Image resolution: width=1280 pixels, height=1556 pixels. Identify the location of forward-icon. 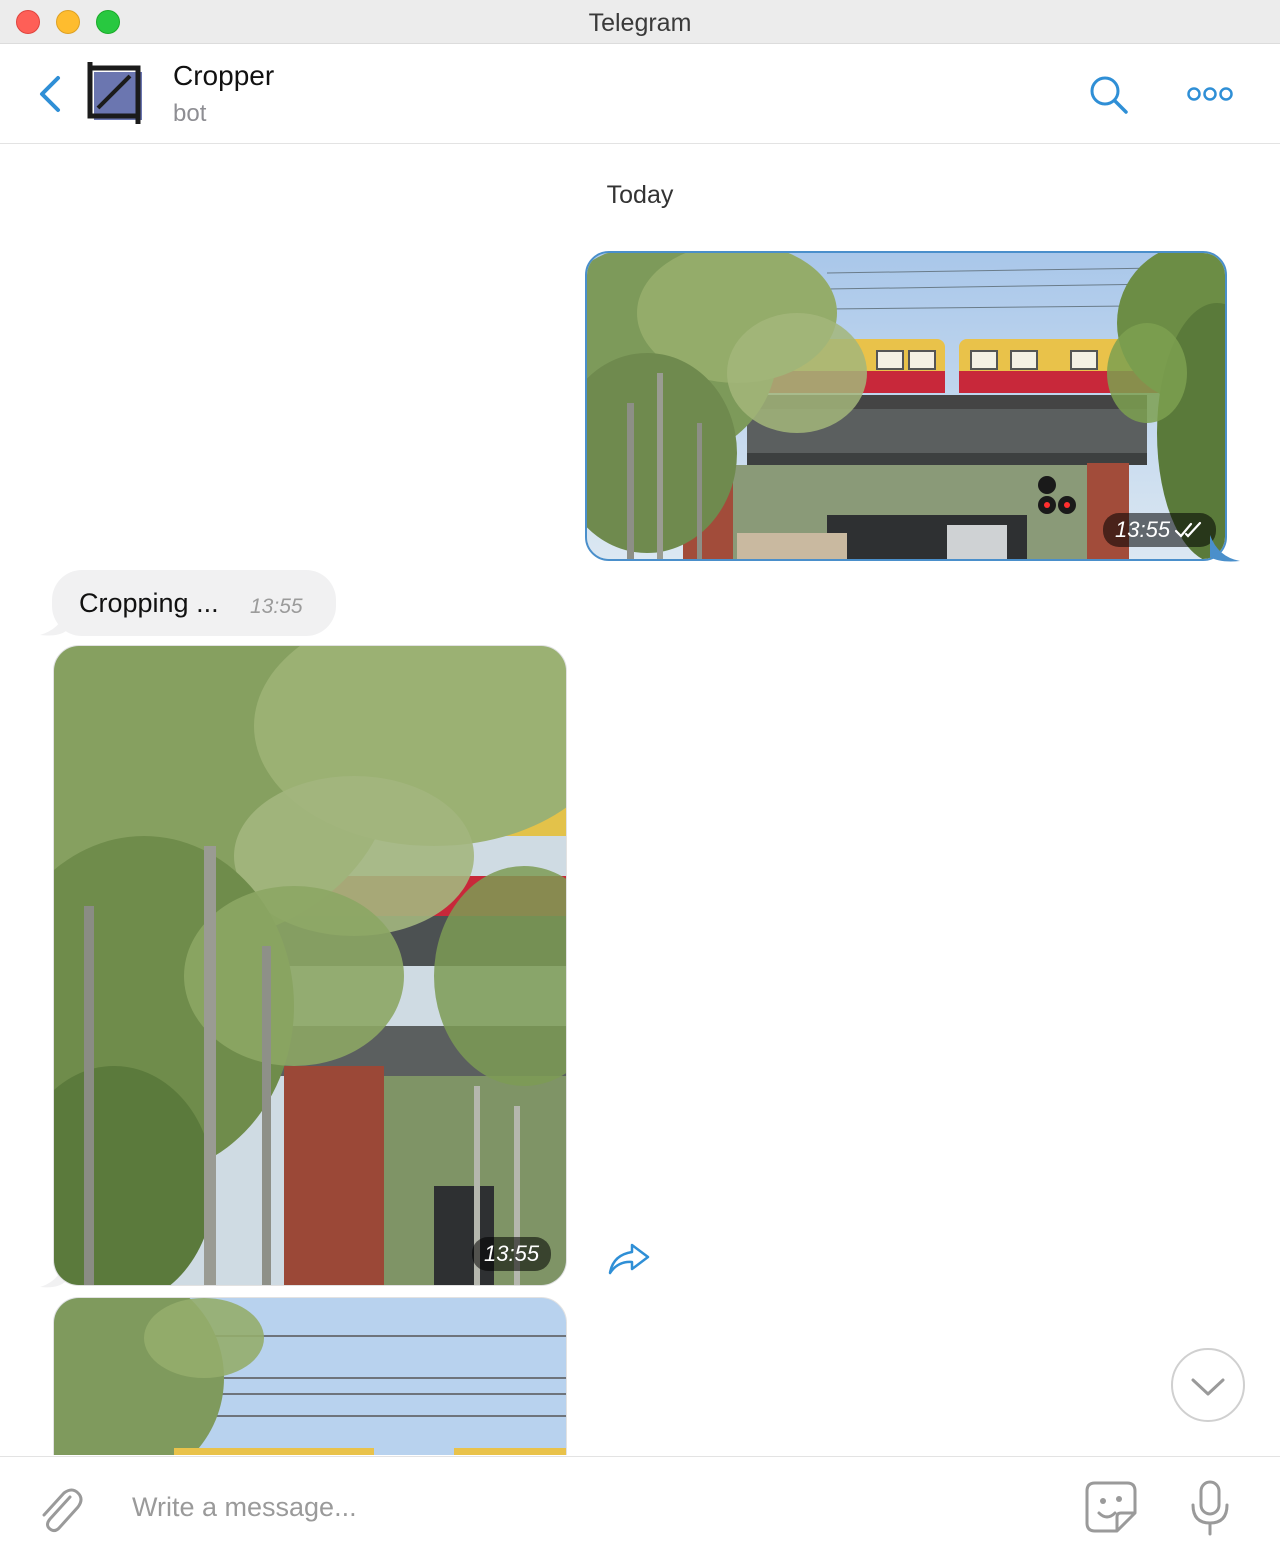
(629, 1259).